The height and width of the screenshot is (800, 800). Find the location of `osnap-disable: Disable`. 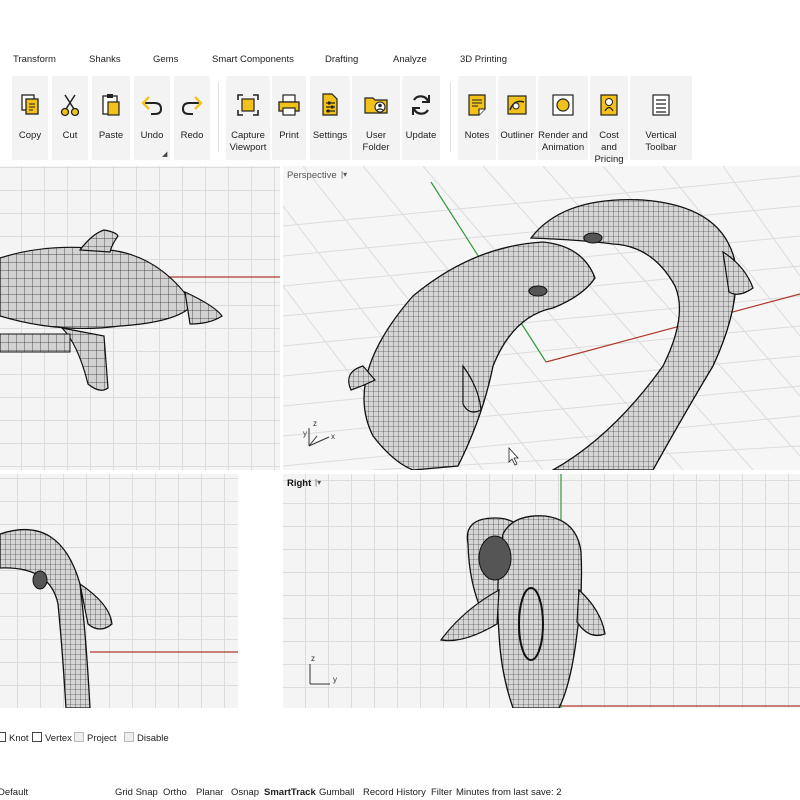

osnap-disable: Disable is located at coordinates (146, 738).